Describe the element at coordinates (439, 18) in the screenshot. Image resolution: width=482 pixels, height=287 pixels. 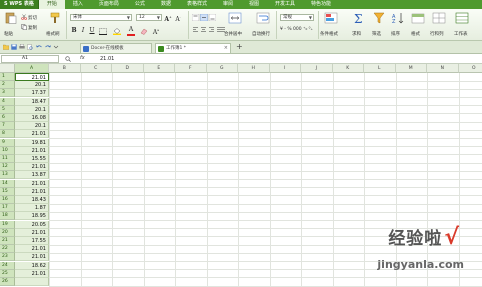
I see `row-column-icon` at that location.